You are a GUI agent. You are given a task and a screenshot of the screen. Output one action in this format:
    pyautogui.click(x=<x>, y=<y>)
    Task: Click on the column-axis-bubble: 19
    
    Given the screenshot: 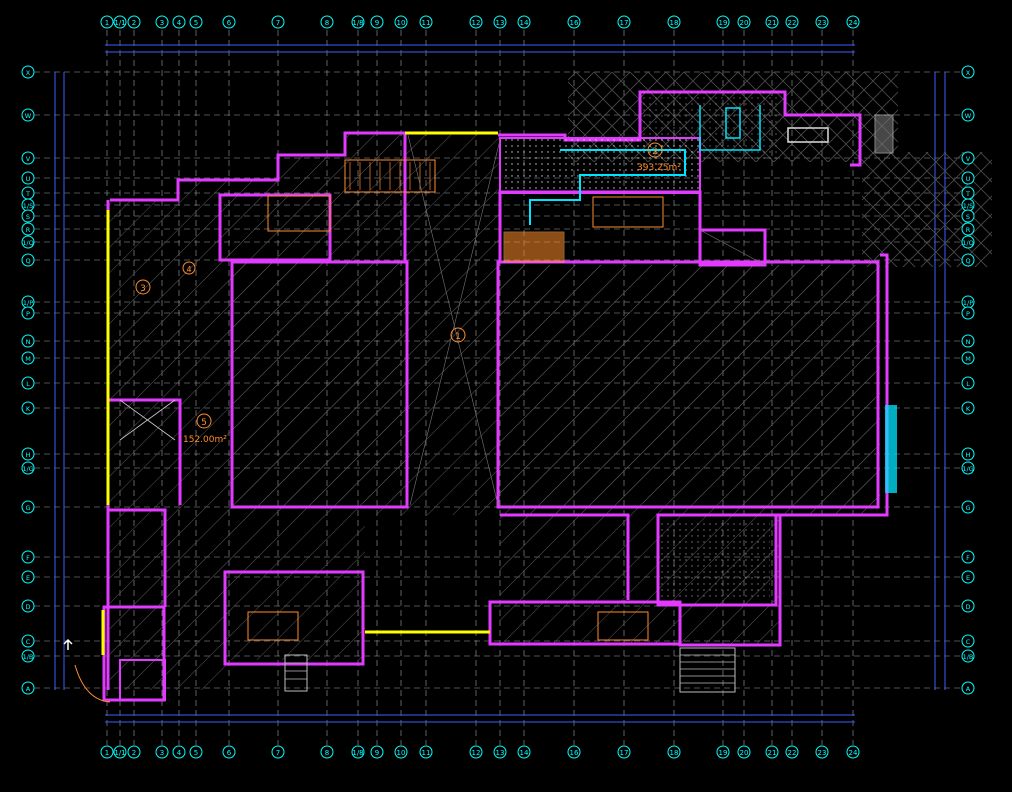 What is the action you would take?
    pyautogui.click(x=723, y=22)
    